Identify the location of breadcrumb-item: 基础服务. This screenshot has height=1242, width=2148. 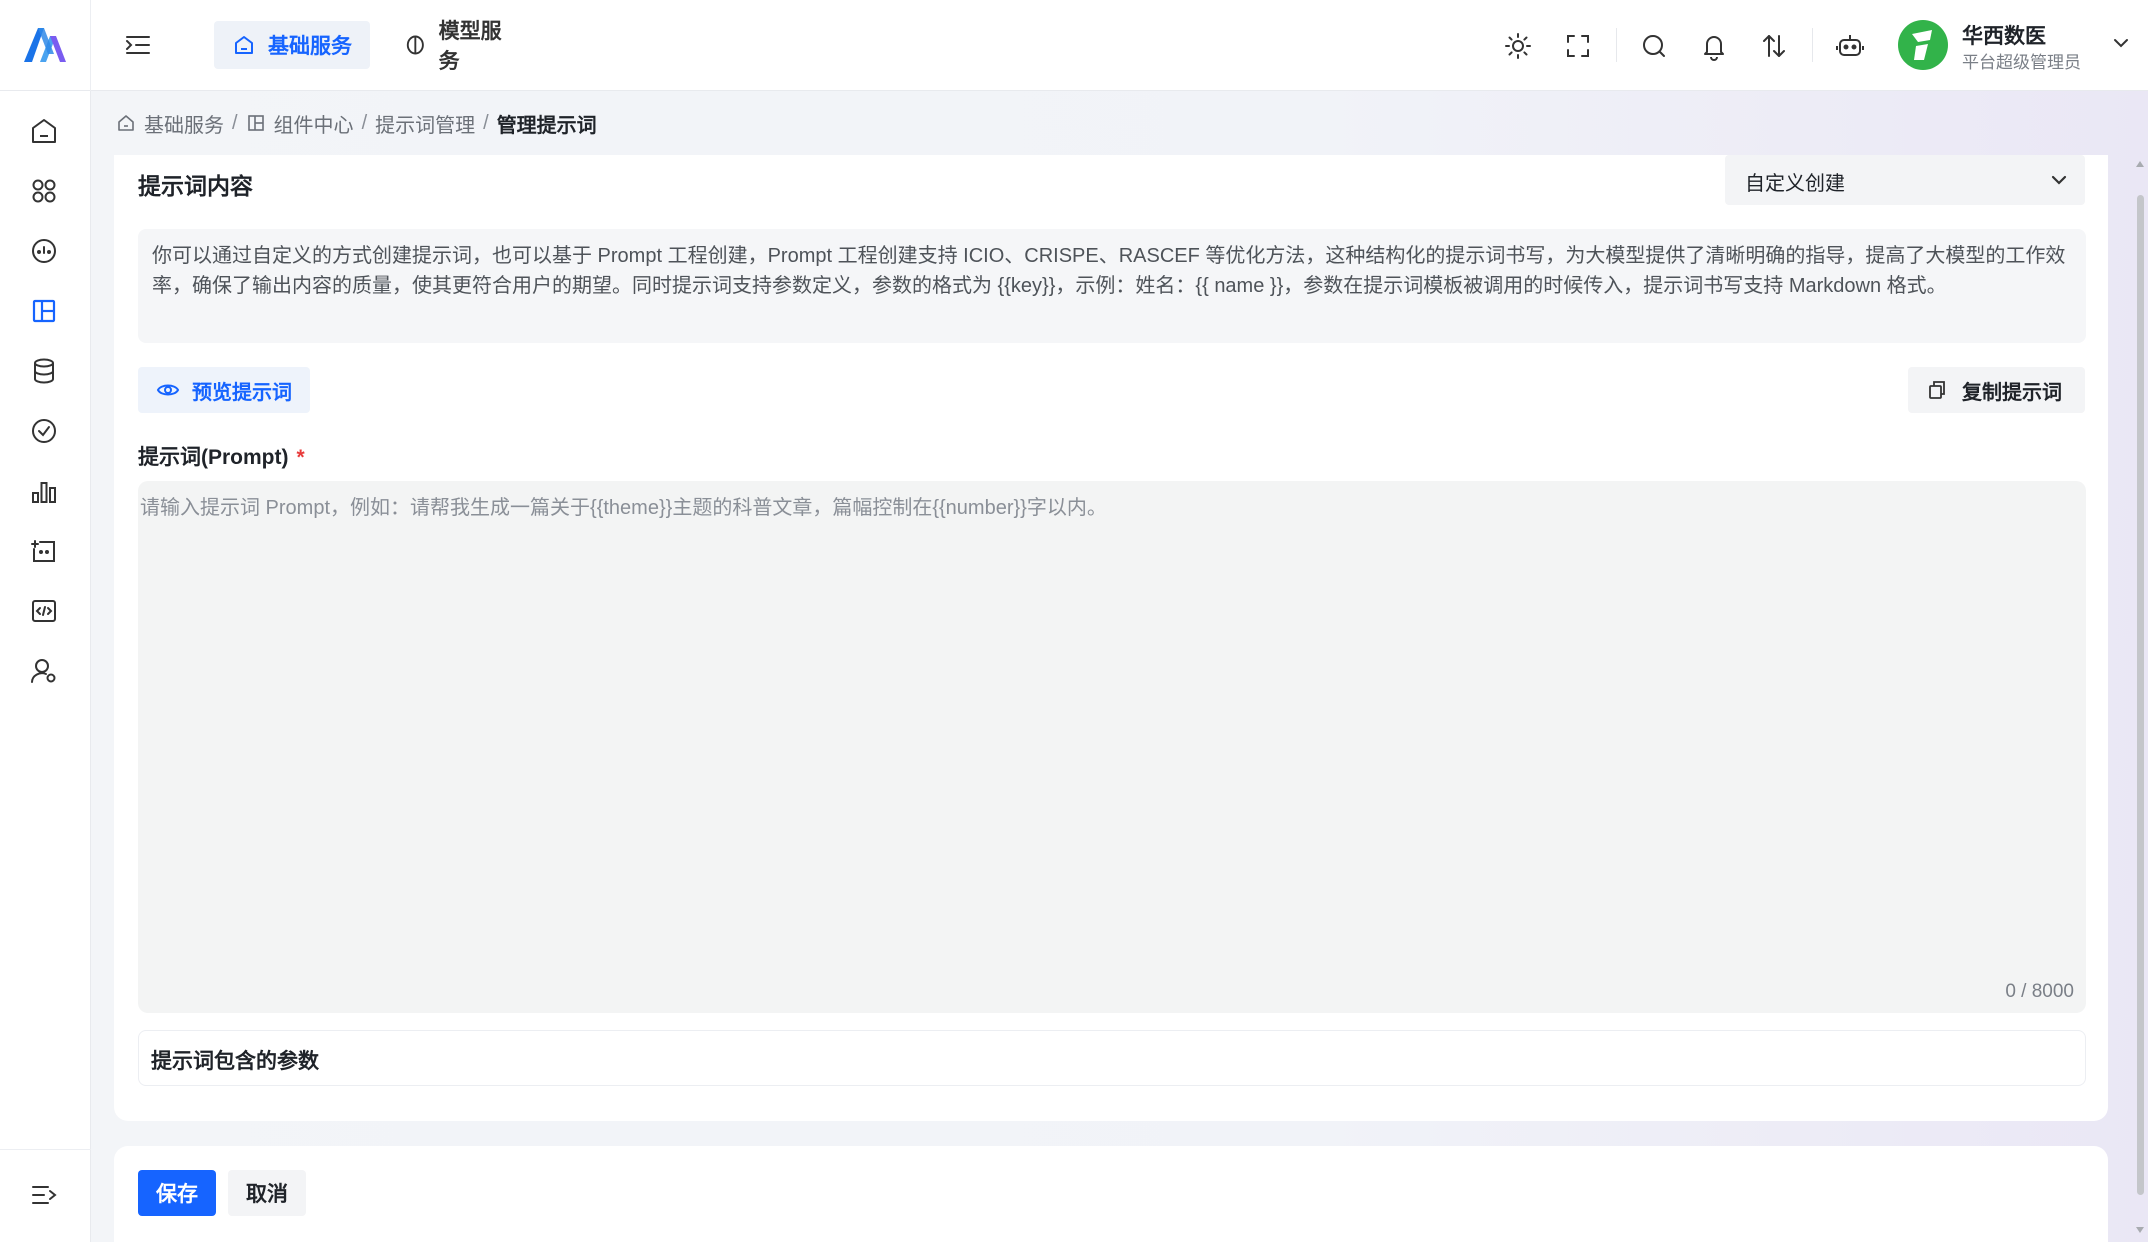
(184, 123).